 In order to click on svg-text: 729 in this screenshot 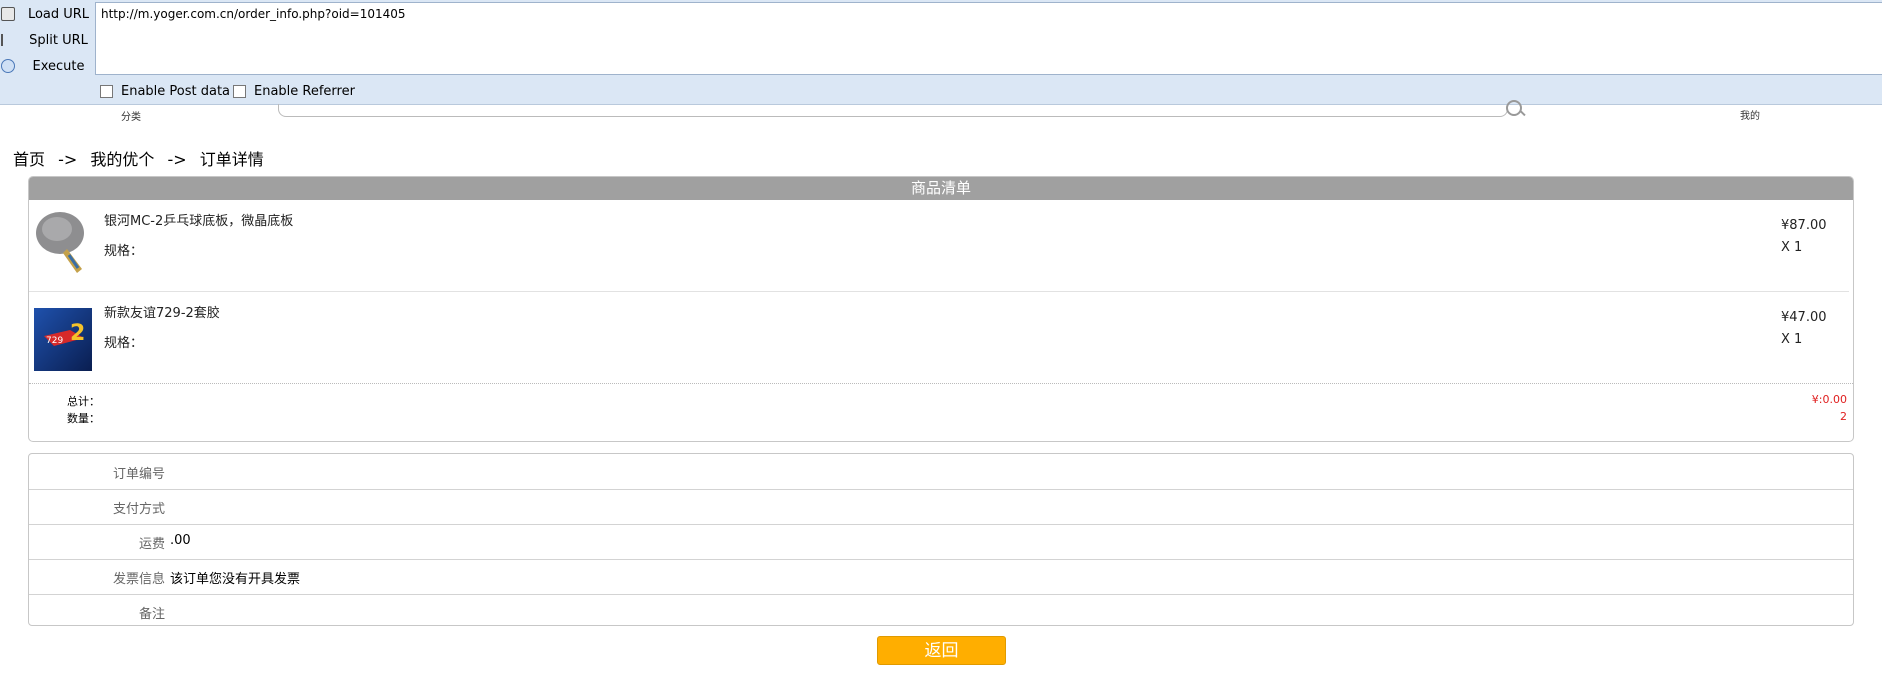, I will do `click(54, 341)`.